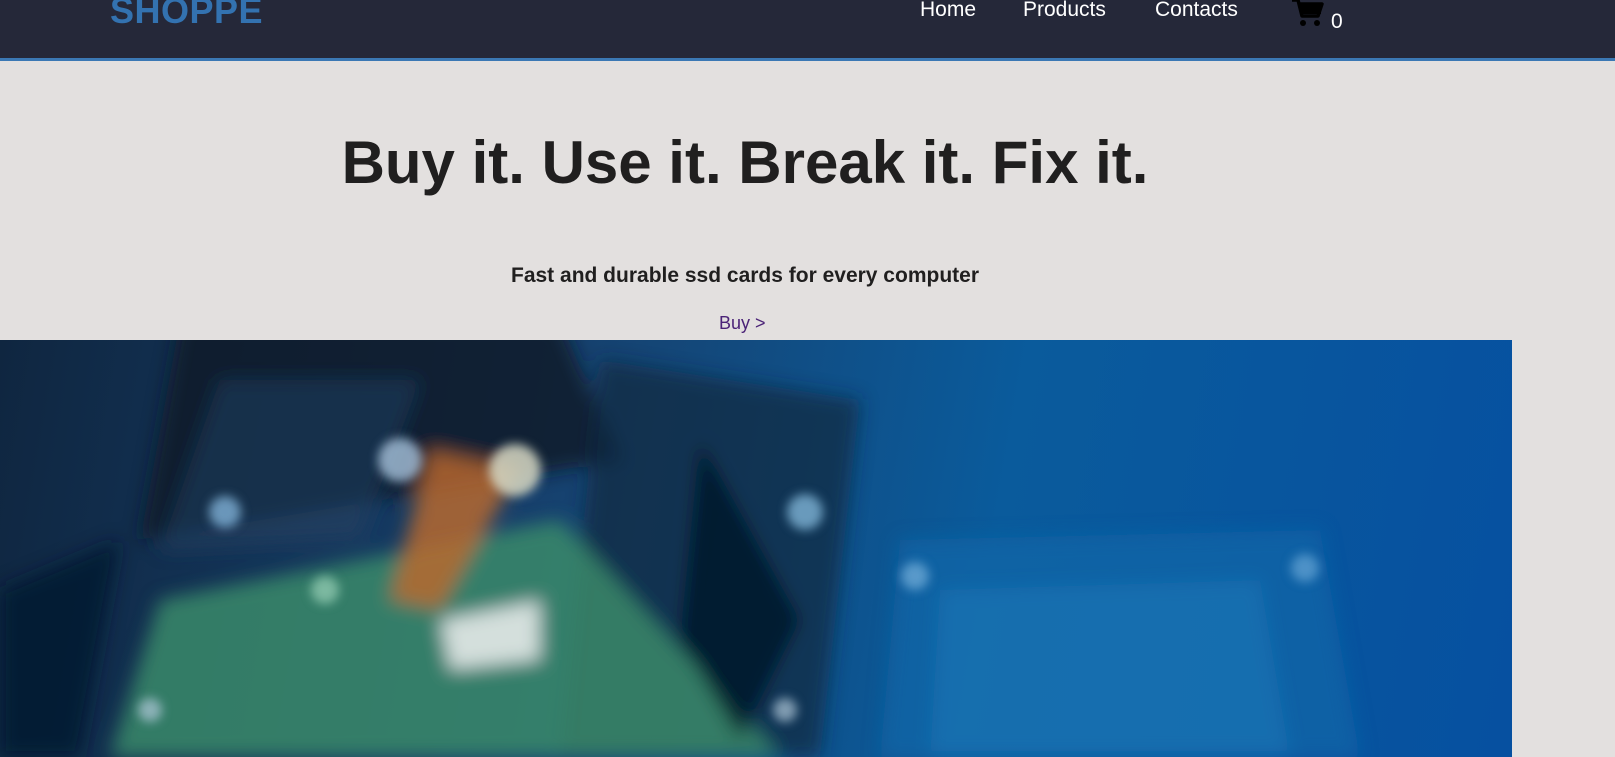 The width and height of the screenshot is (1615, 757). Describe the element at coordinates (807, 30) in the screenshot. I see `navbar: SHOPPE Home Products Contacts 0` at that location.